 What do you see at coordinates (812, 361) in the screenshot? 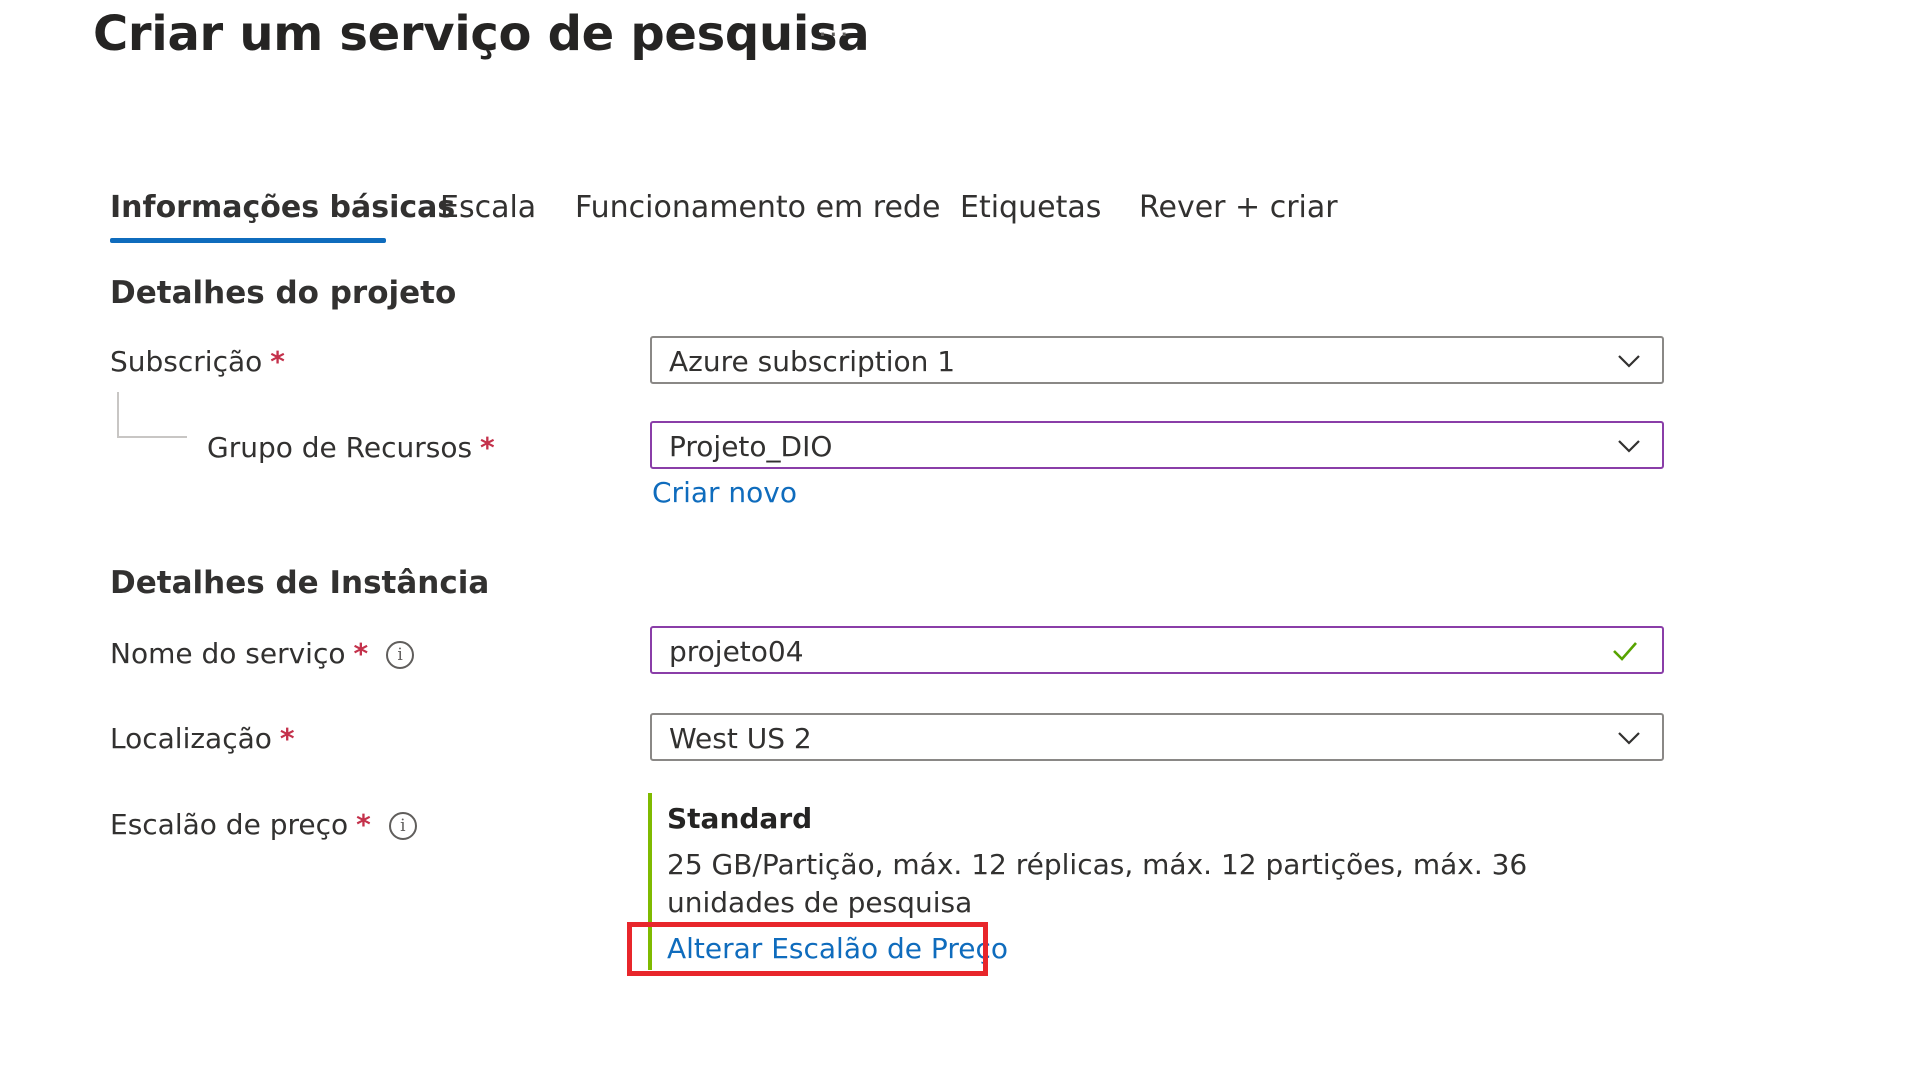
I see `subscription-value: Azure subscription 1` at bounding box center [812, 361].